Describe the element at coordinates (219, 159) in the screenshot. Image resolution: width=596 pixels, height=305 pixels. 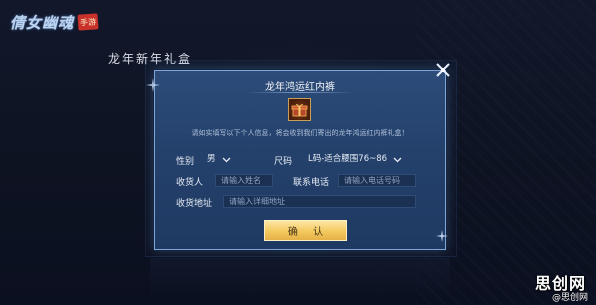
I see `gender-select: 男` at that location.